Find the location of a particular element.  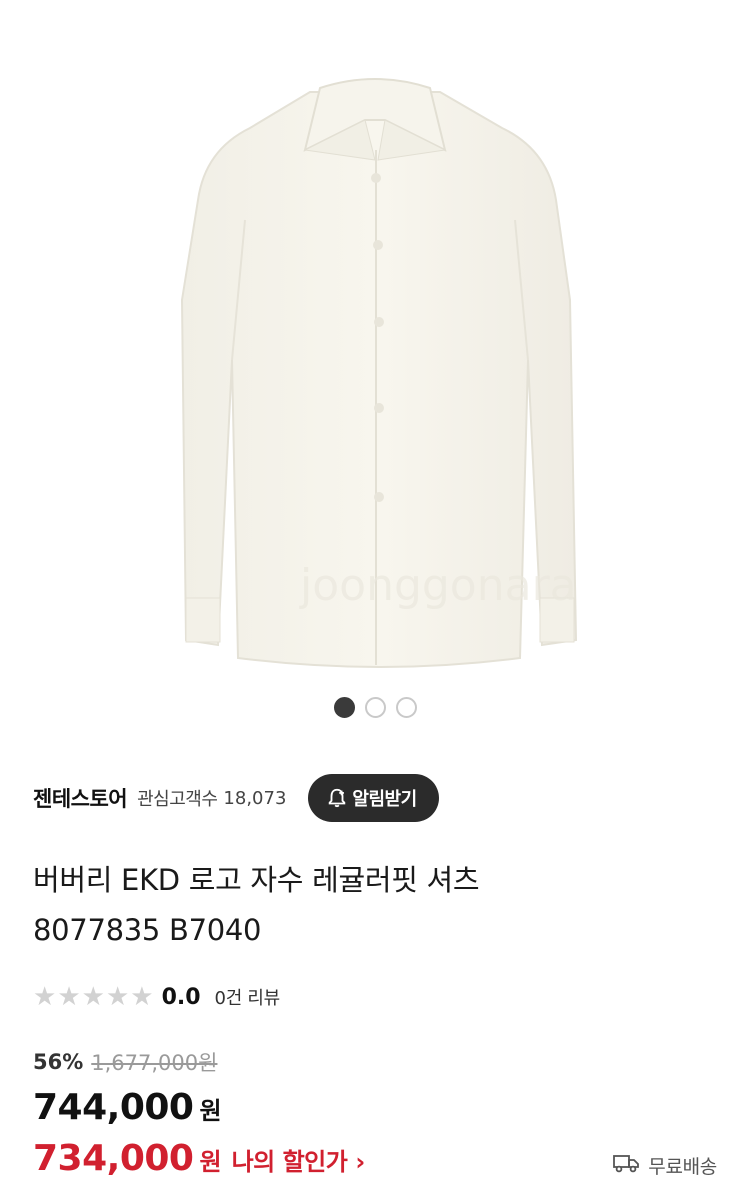

my-discount-label: 나의 할인가 is located at coordinates (289, 1162).